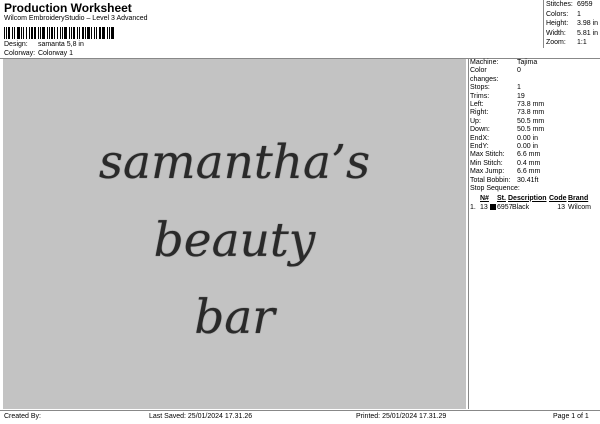 The height and width of the screenshot is (424, 600). I want to click on design-line: bar, so click(234, 317).